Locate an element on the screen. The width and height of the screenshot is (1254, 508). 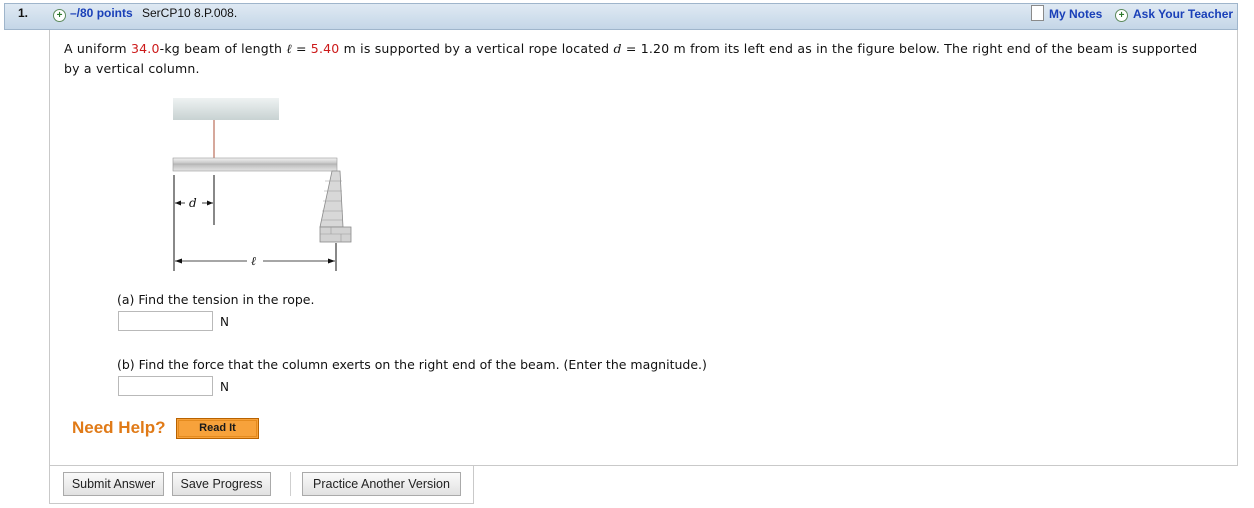
problem-text: = is located at coordinates (301, 48).